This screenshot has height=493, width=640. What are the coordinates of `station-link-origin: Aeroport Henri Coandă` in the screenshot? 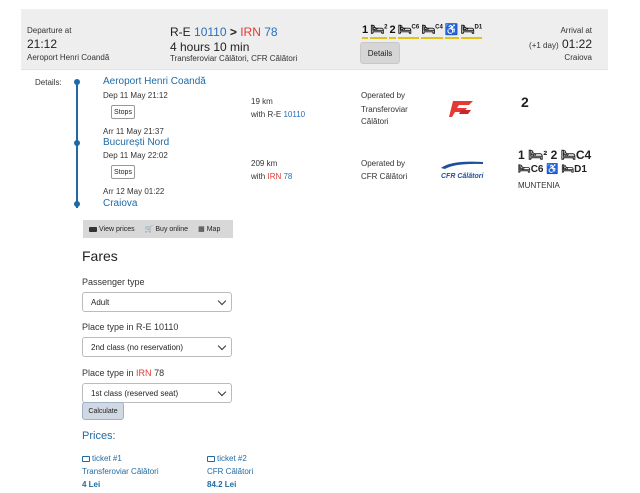 It's located at (154, 81).